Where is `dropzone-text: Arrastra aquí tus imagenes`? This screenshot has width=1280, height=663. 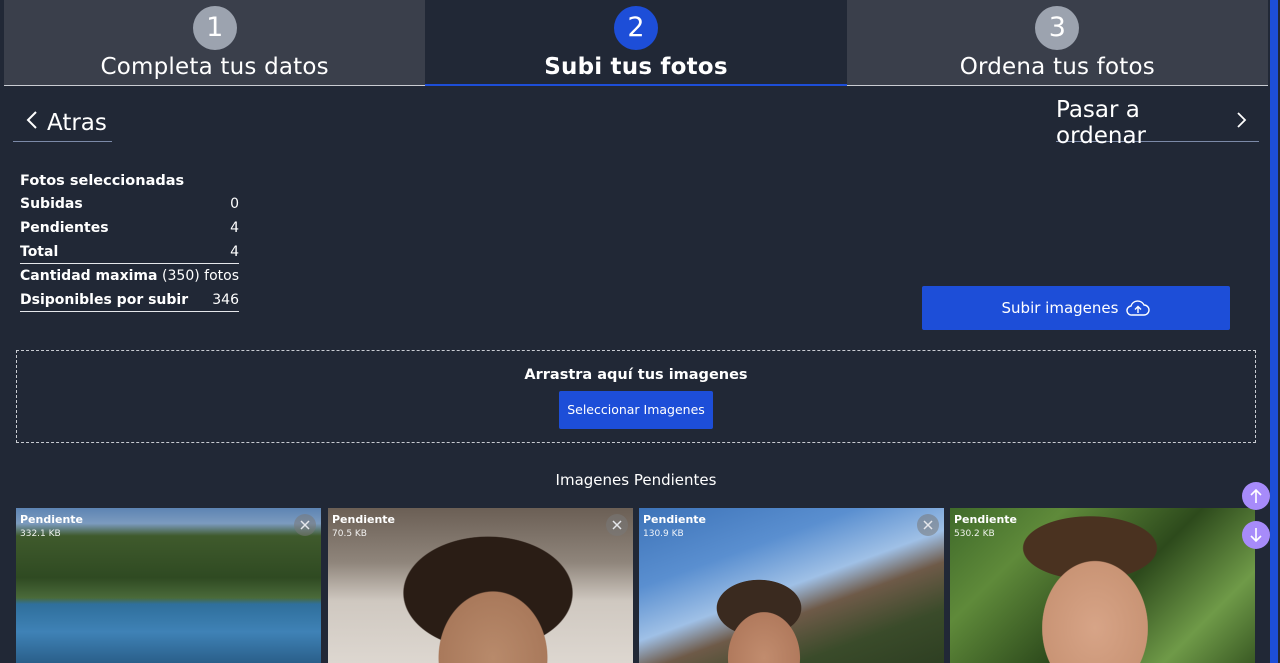 dropzone-text: Arrastra aquí tus imagenes is located at coordinates (636, 375).